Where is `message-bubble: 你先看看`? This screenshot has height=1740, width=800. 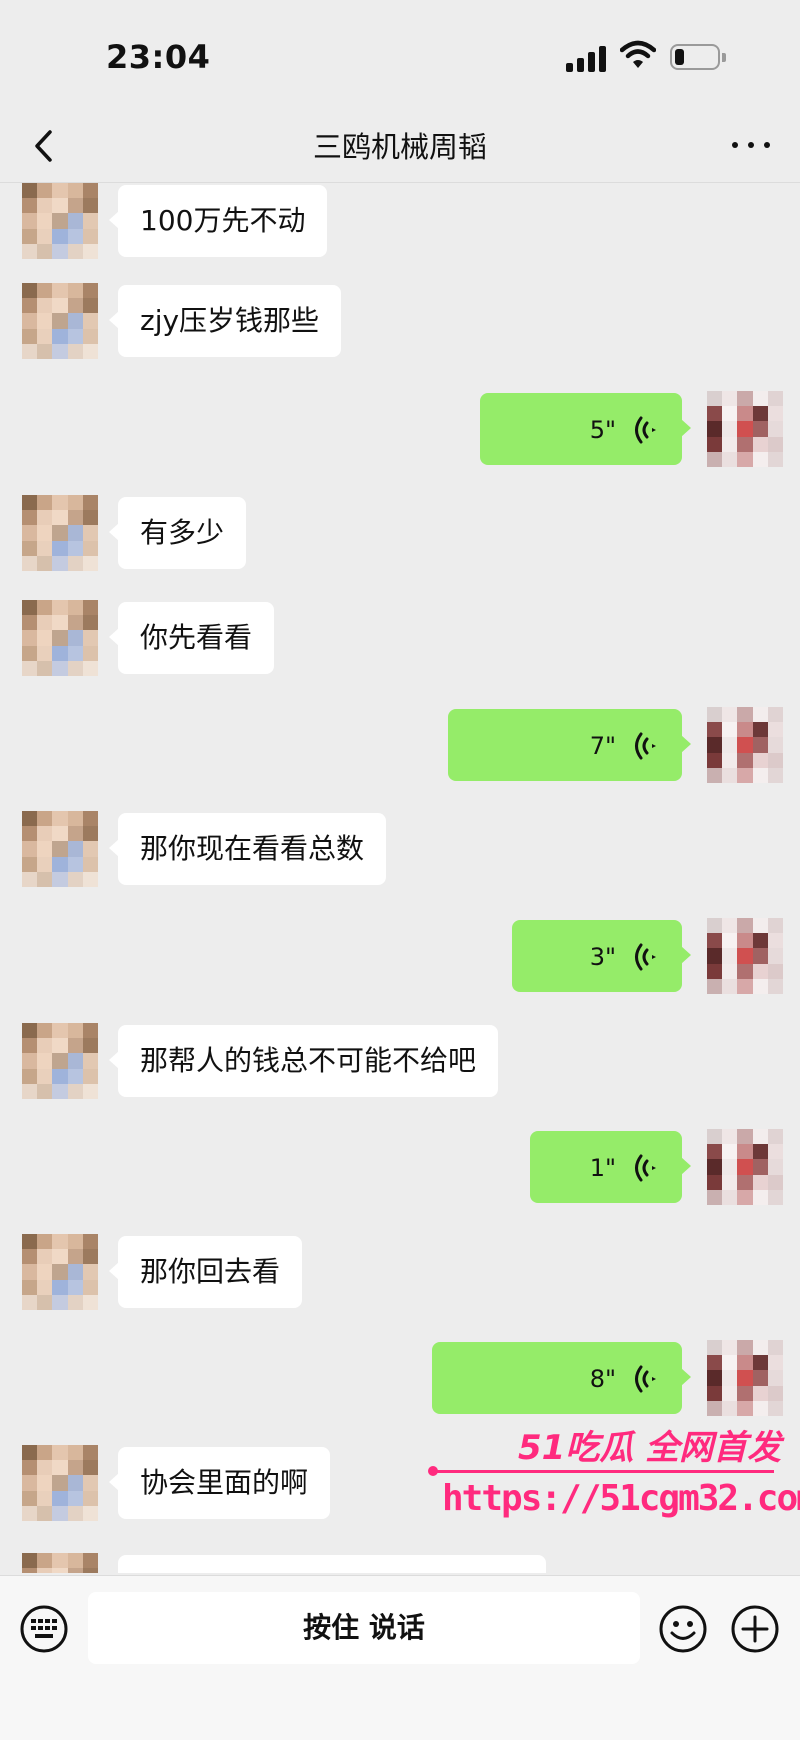
message-bubble: 你先看看 is located at coordinates (191, 638).